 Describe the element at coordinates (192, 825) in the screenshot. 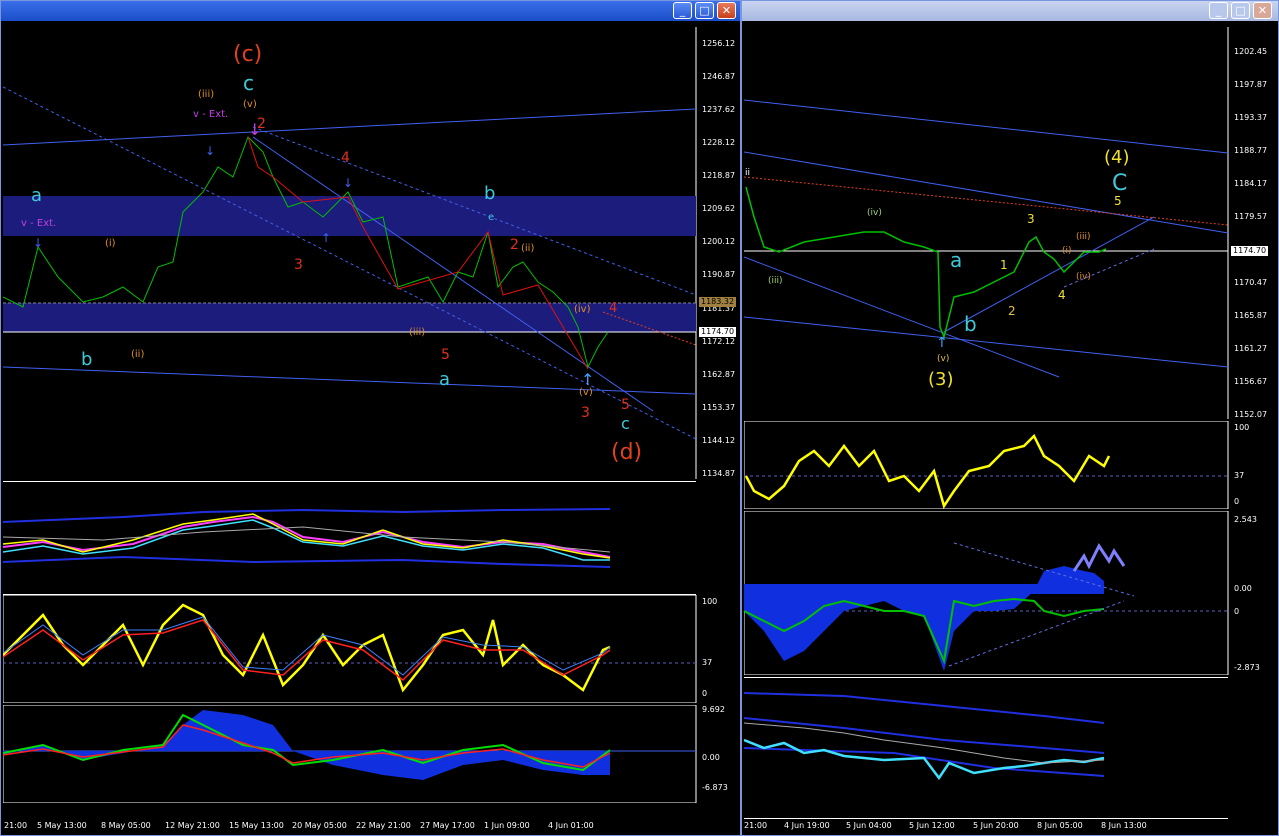

I see `time-tick: 12 May 21:00` at that location.